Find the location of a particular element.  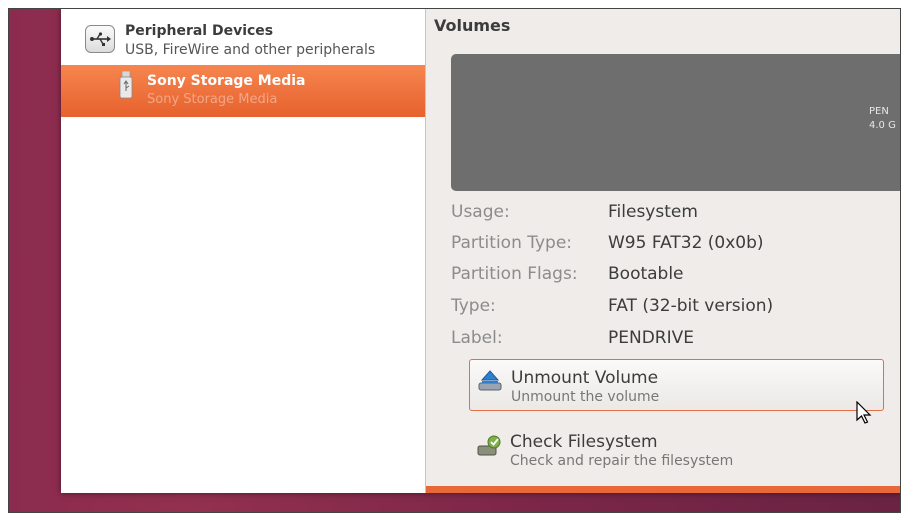

volume-size: 4.0 G is located at coordinates (882, 125).